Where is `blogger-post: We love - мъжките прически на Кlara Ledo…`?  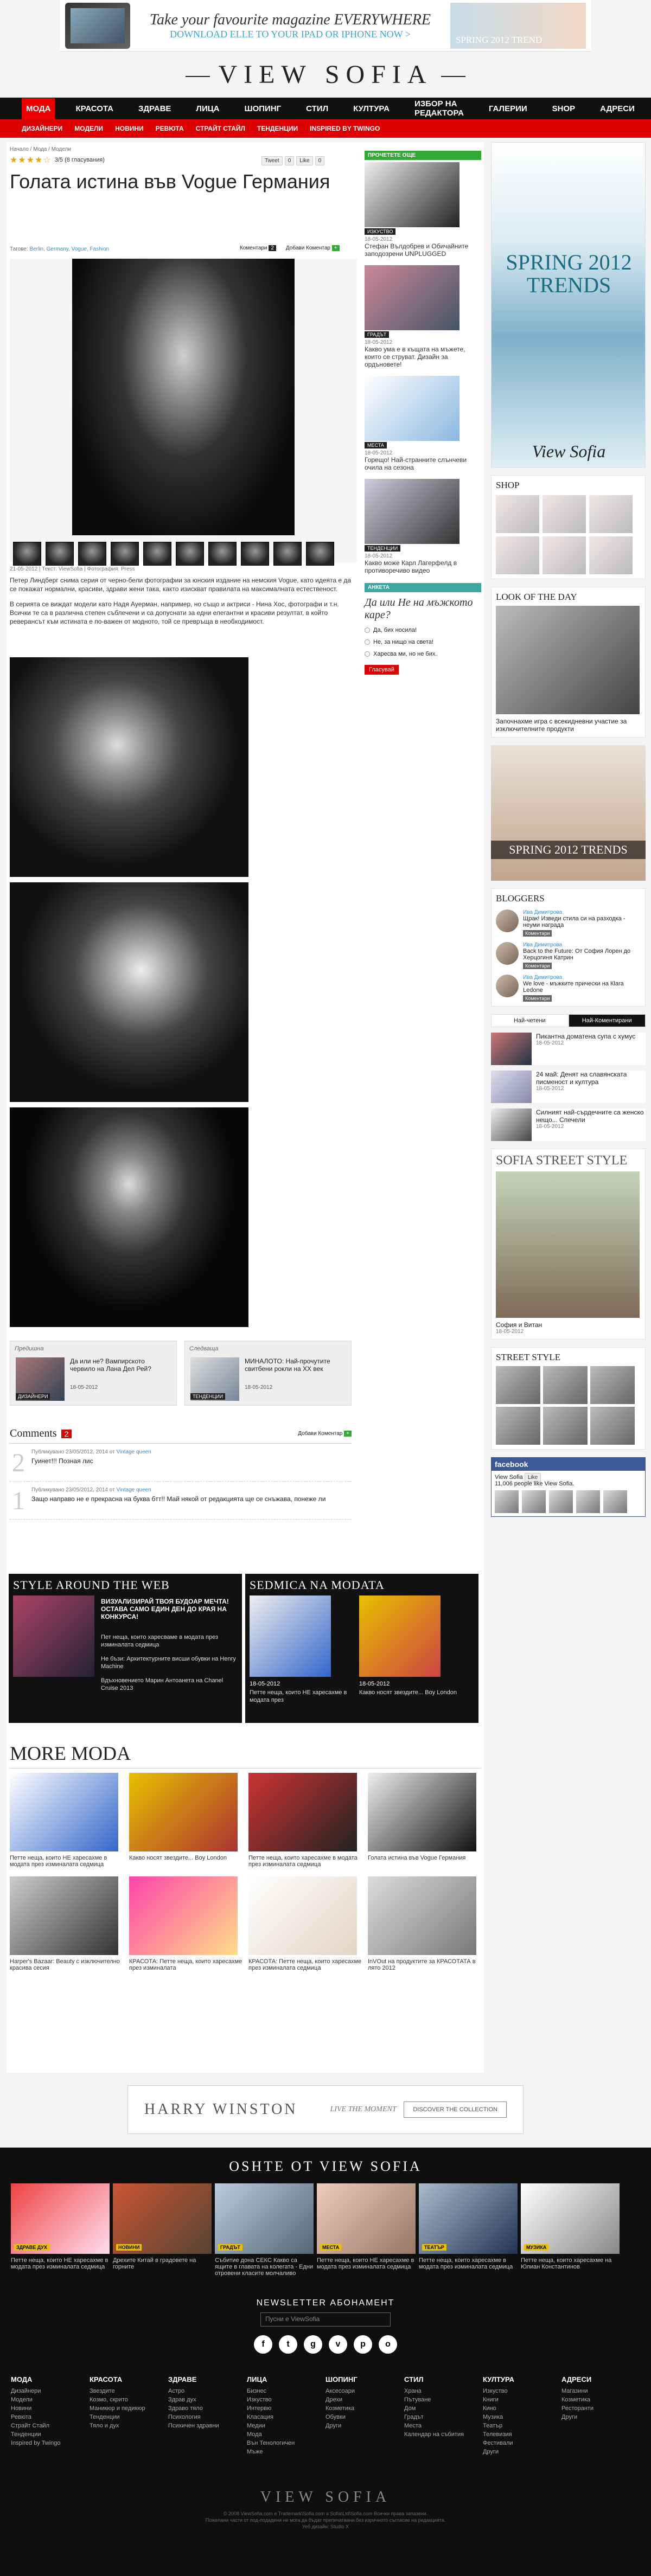 blogger-post: We love - мъжките прически на Кlara Ledo… is located at coordinates (582, 987).